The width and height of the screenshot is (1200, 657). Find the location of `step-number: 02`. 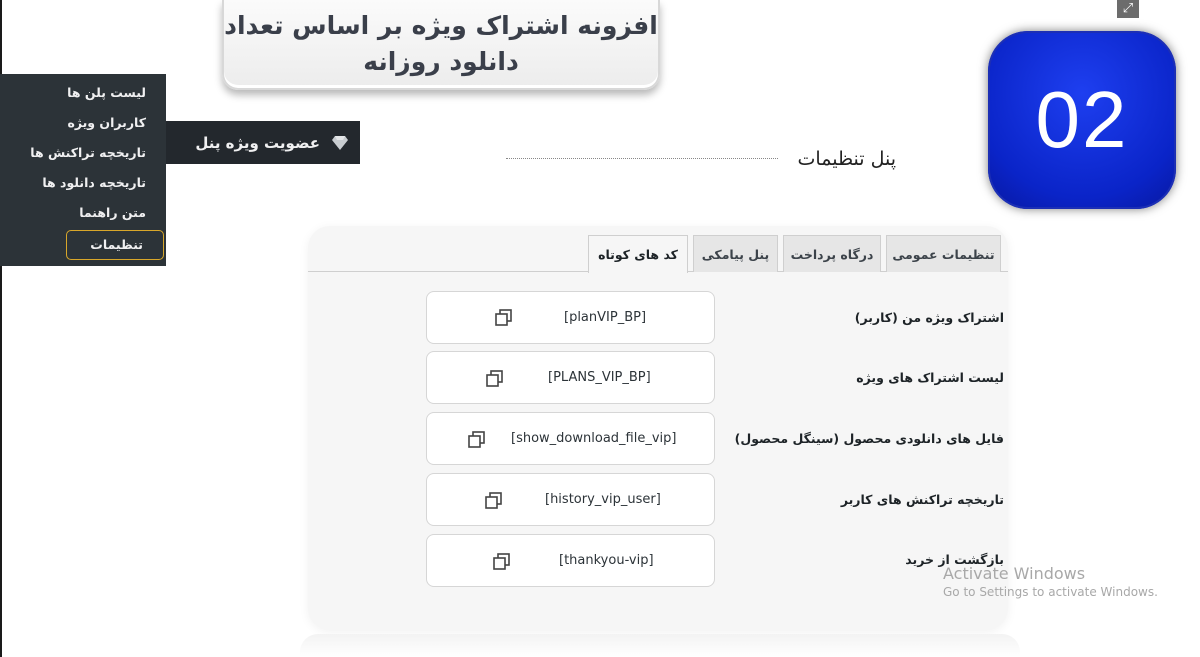

step-number: 02 is located at coordinates (1082, 119).